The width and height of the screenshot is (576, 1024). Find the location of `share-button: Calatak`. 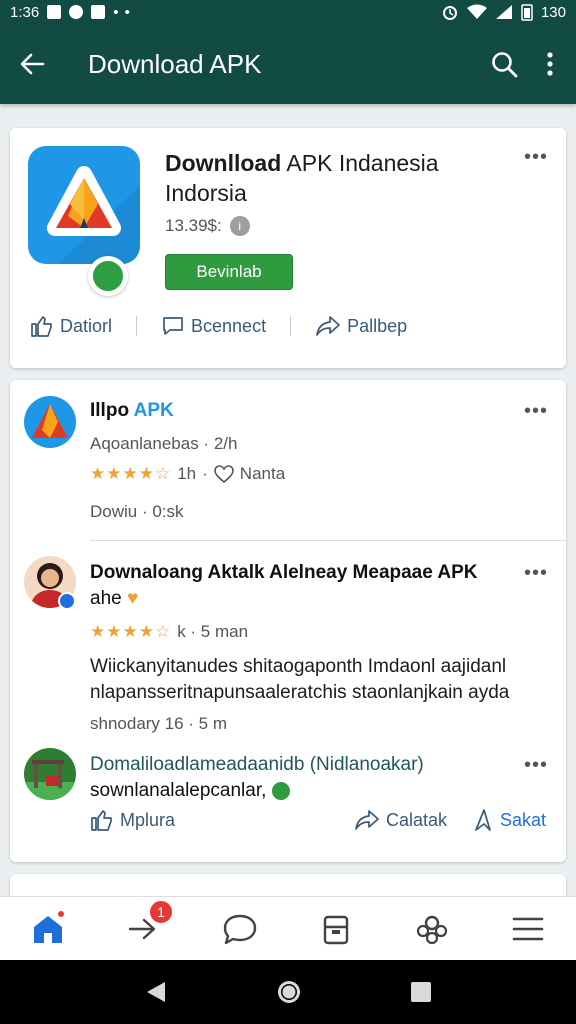

share-button: Calatak is located at coordinates (400, 820).